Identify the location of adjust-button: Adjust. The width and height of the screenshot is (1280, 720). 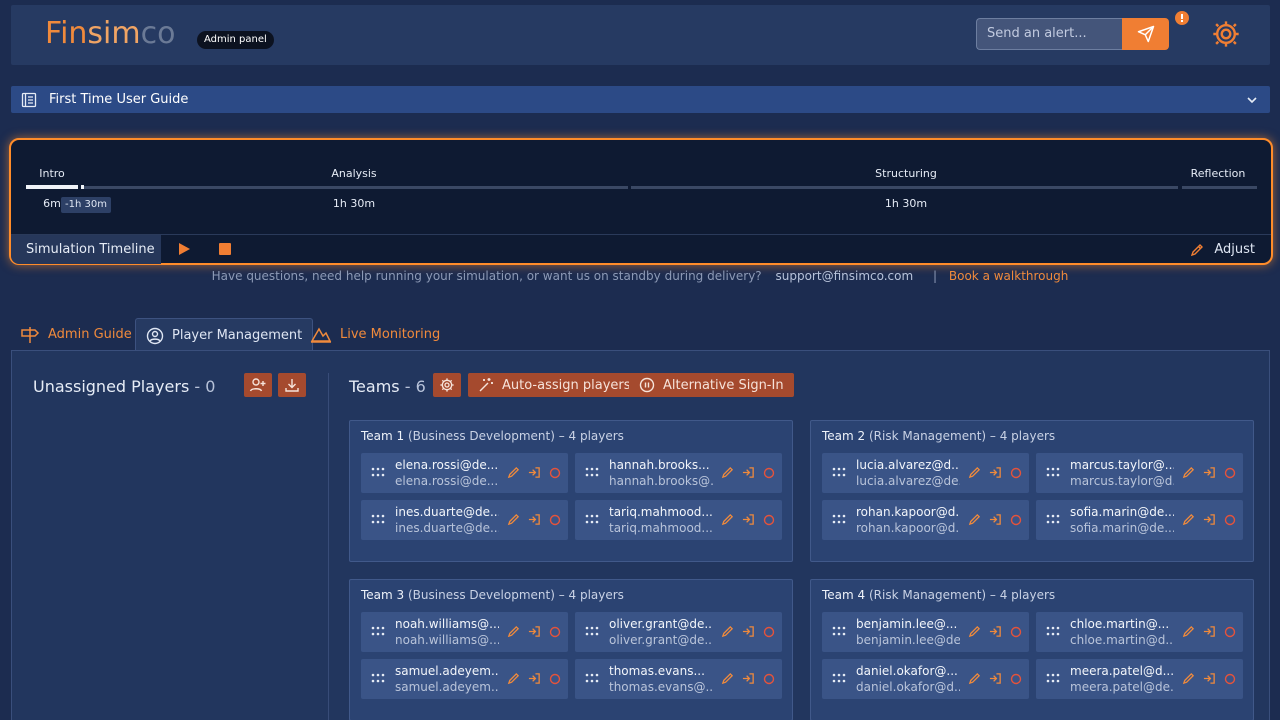
(1222, 249).